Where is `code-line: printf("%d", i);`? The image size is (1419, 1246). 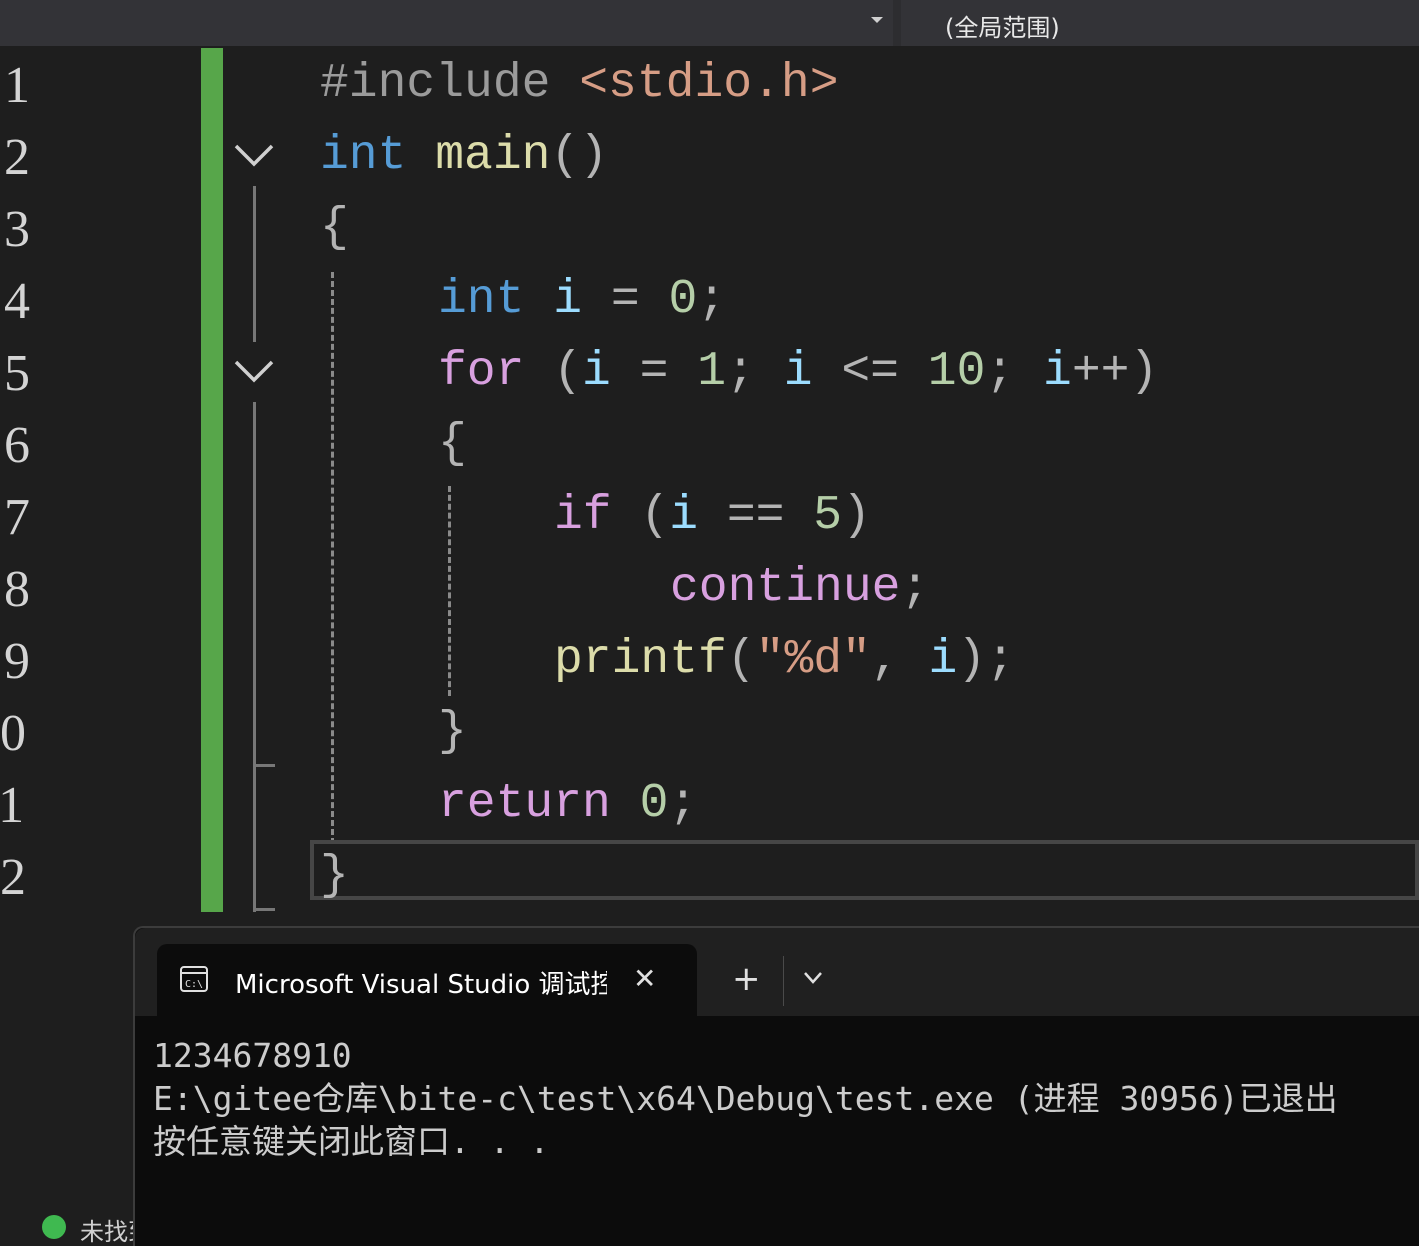
code-line: printf("%d", i); is located at coordinates (784, 660).